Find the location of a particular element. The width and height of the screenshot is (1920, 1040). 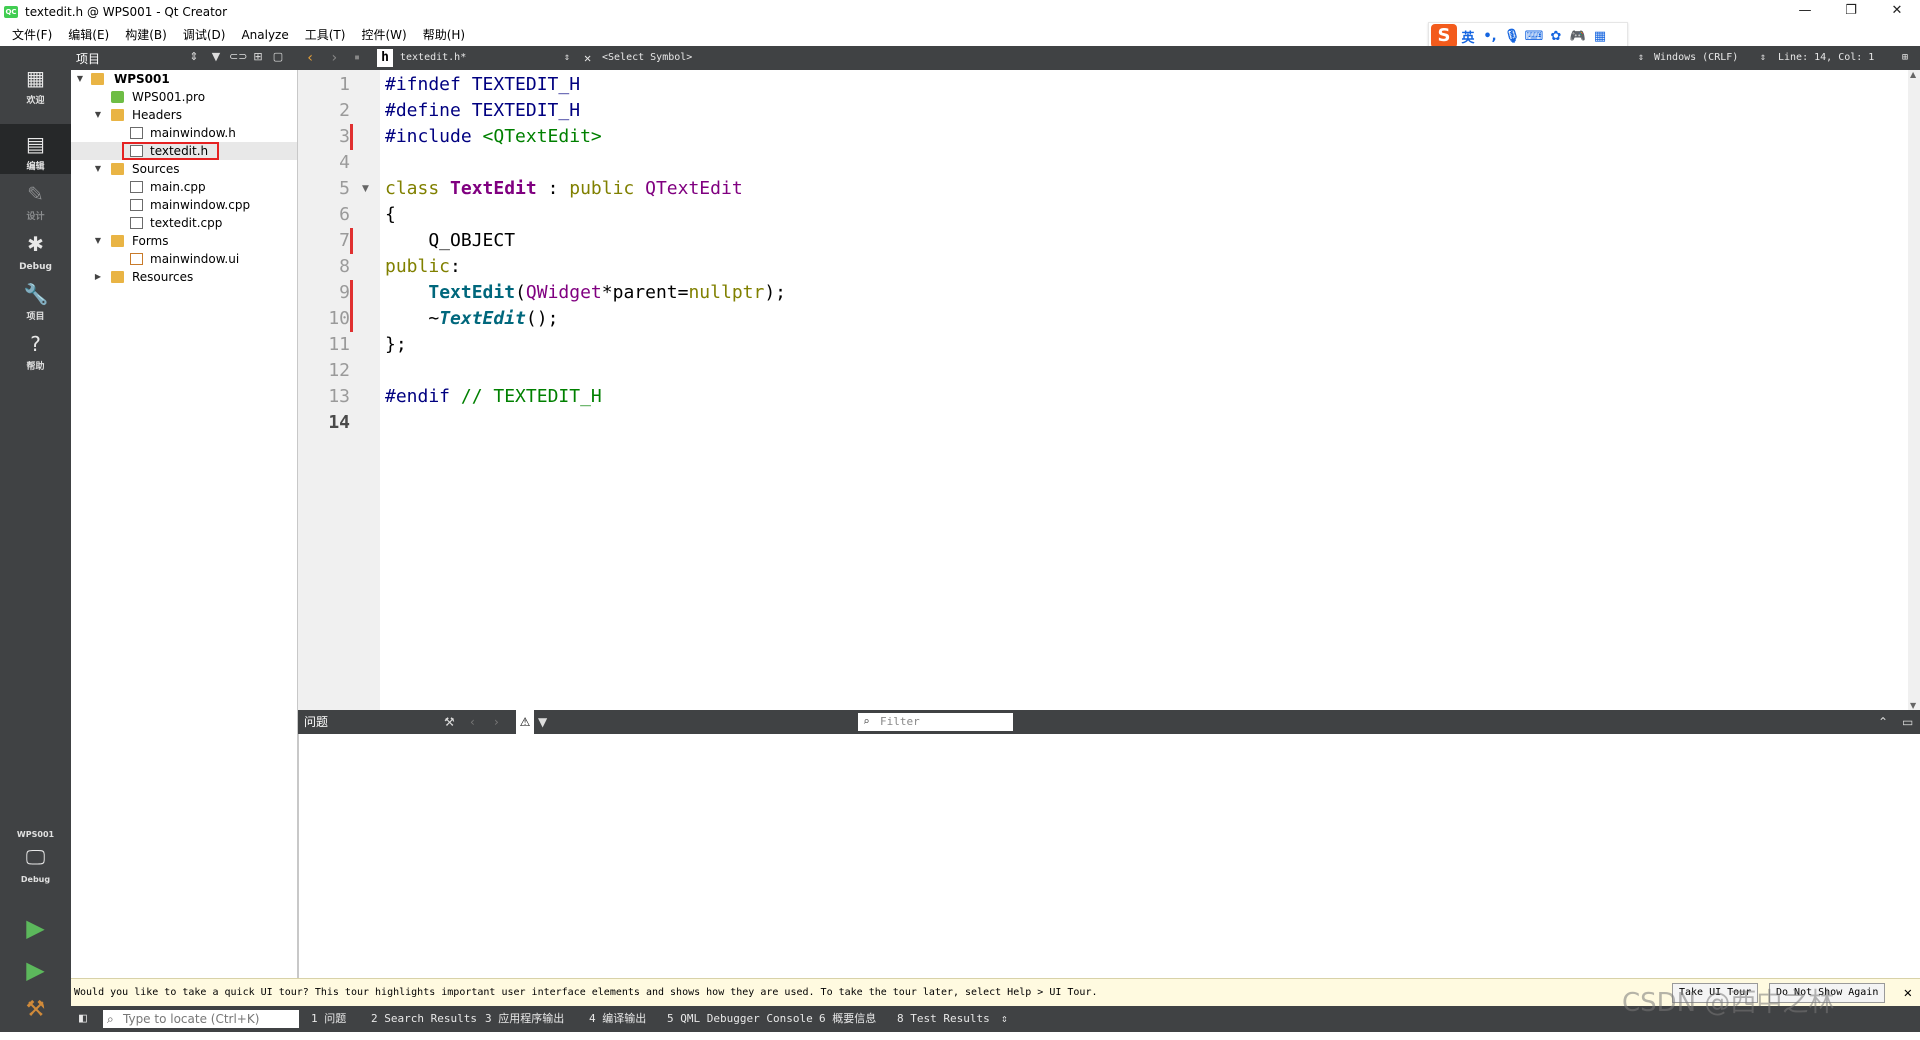

line-ending-arrows-icon: ⇕ is located at coordinates (1763, 58).